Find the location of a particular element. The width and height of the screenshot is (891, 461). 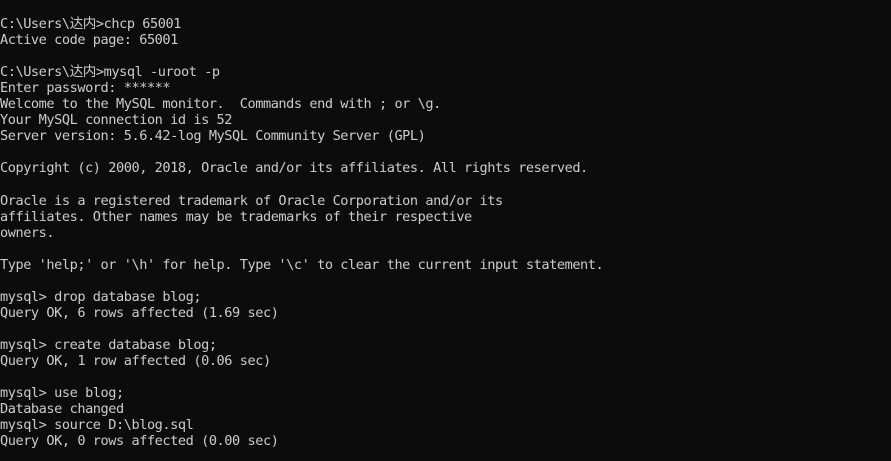

console-line-query-result: Query OK, 1 row affected (0.06 sec) is located at coordinates (135, 360).